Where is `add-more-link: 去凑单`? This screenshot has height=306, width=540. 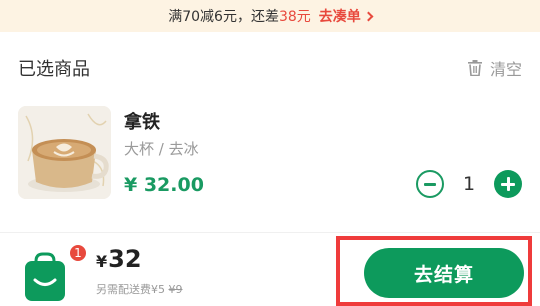
add-more-link: 去凑单 is located at coordinates (346, 16).